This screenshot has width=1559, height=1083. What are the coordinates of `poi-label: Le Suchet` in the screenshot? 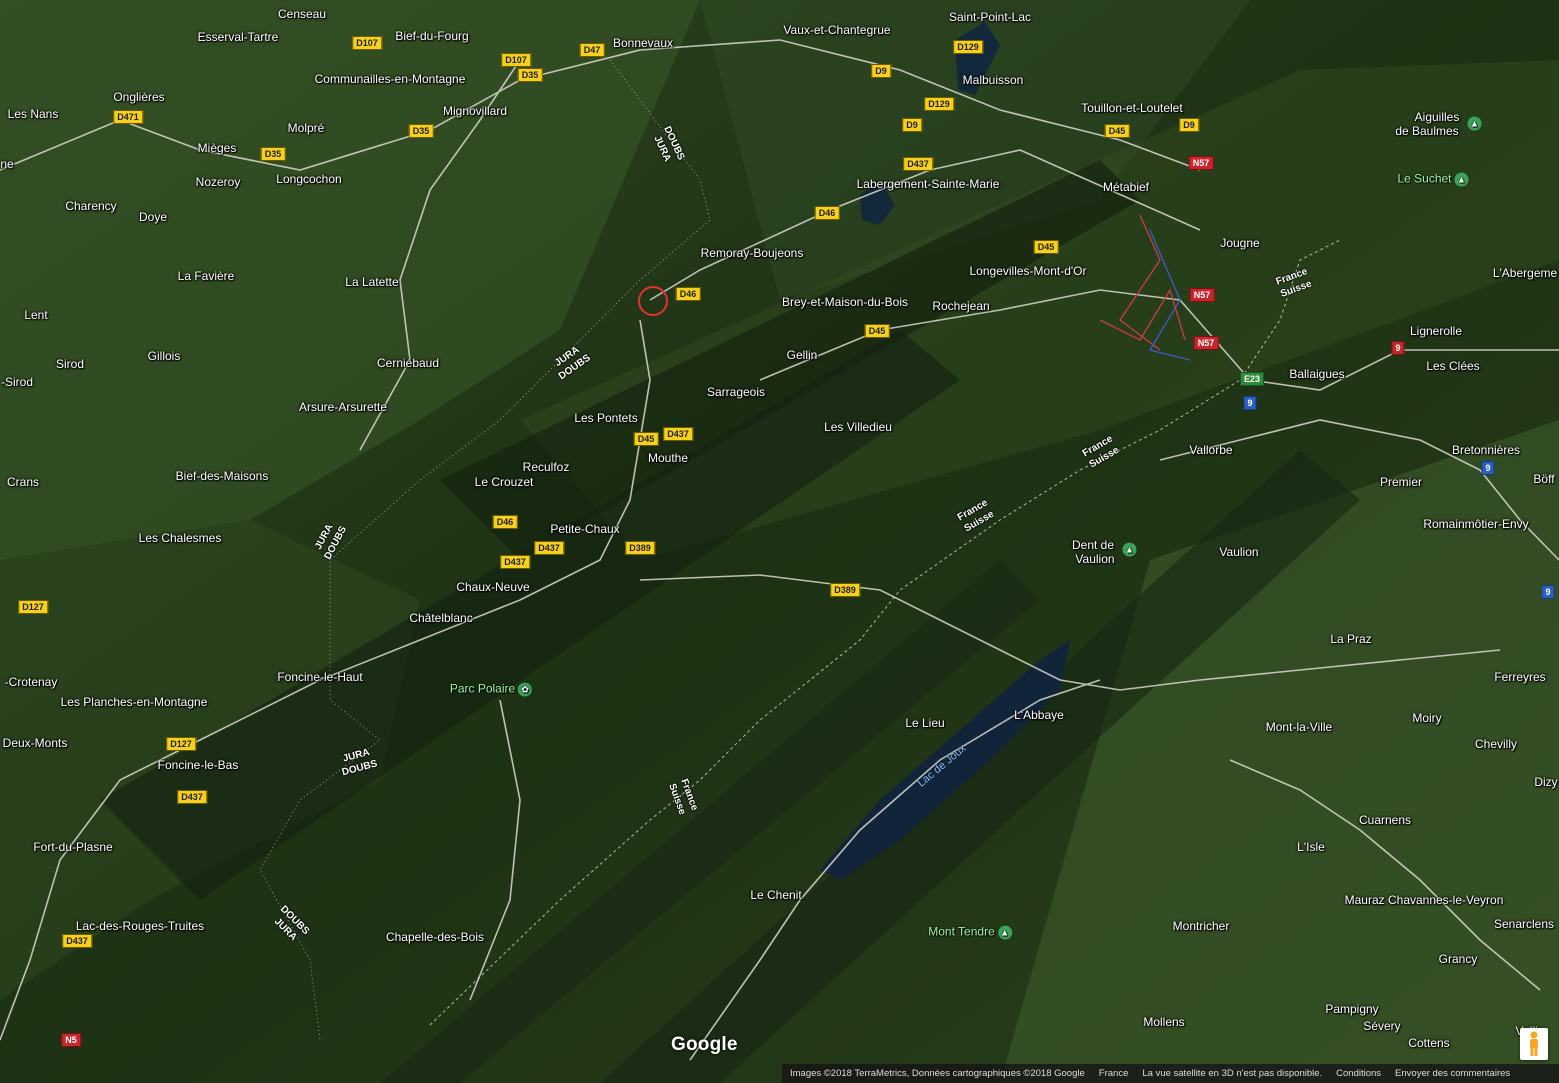 It's located at (1424, 178).